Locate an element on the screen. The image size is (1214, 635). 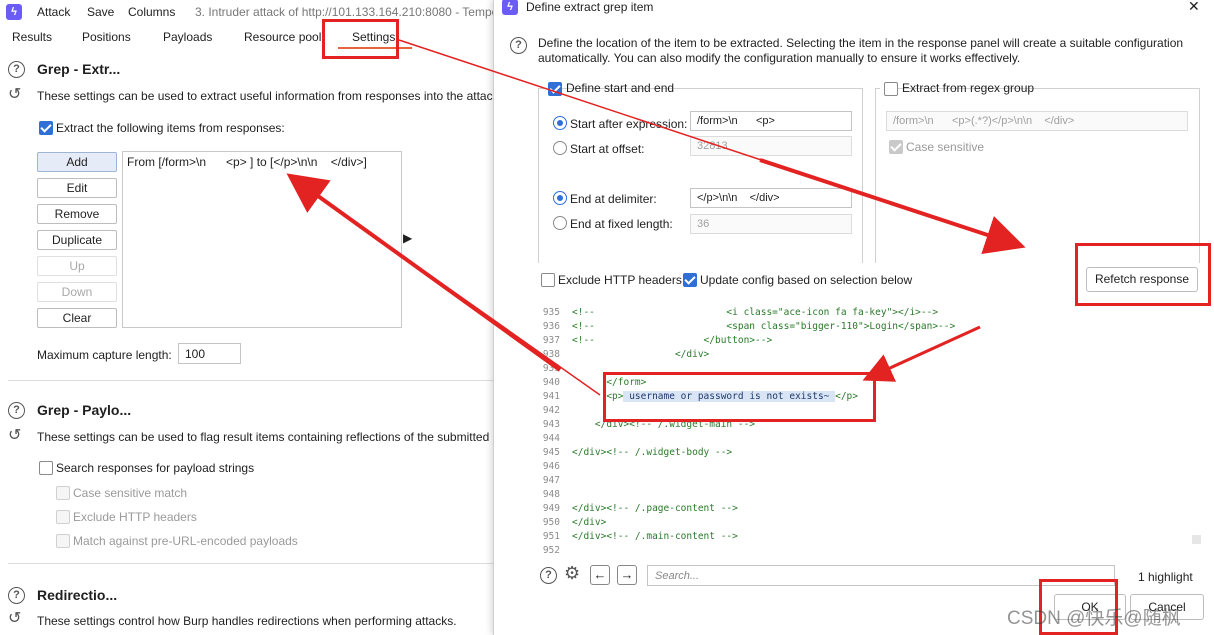
add-button: Add is located at coordinates (77, 162).